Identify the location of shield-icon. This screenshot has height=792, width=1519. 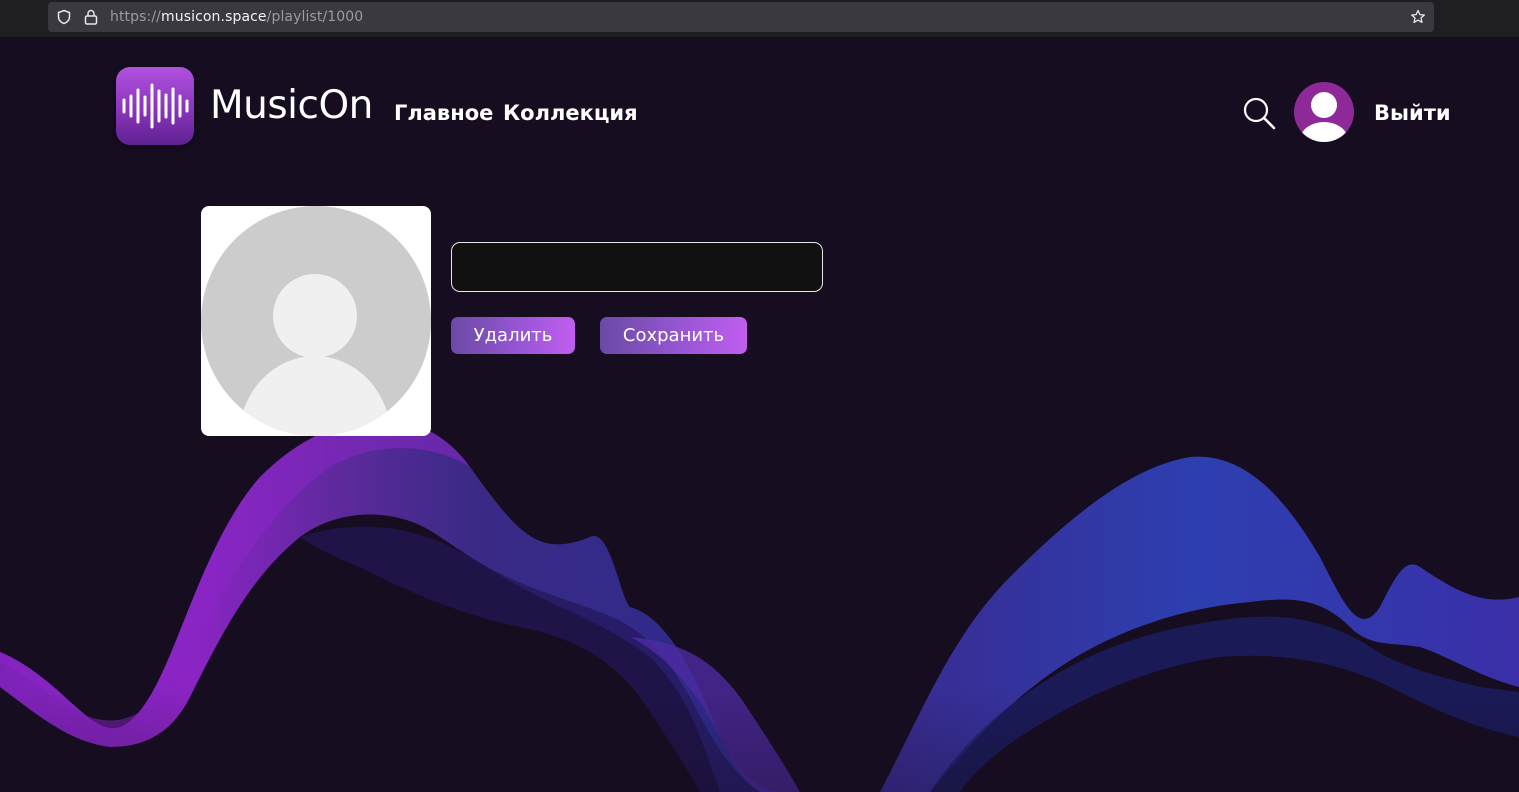
(64, 17).